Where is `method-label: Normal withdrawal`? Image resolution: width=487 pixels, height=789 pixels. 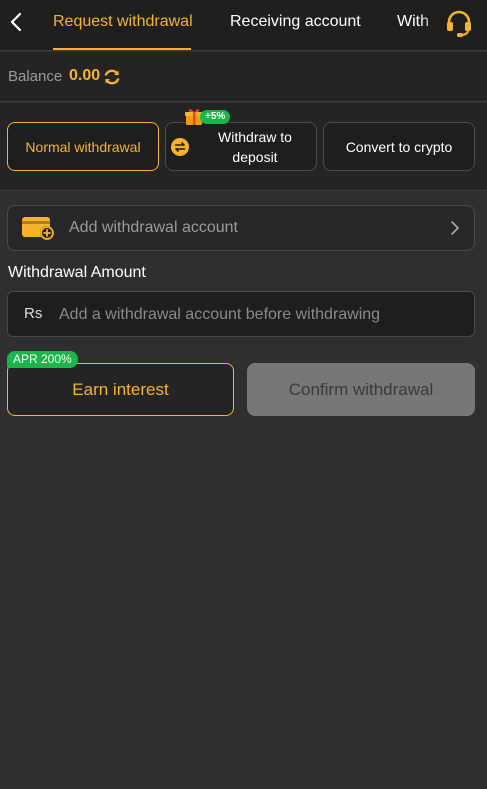 method-label: Normal withdrawal is located at coordinates (83, 146).